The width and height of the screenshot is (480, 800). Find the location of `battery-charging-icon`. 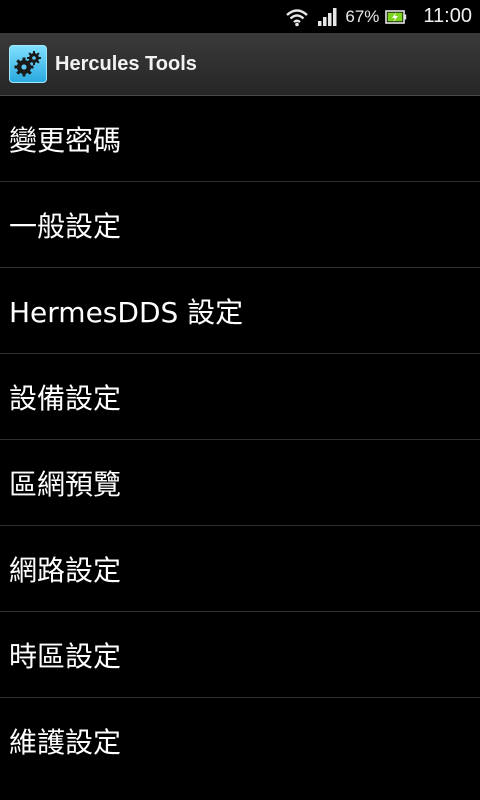

battery-charging-icon is located at coordinates (396, 16).